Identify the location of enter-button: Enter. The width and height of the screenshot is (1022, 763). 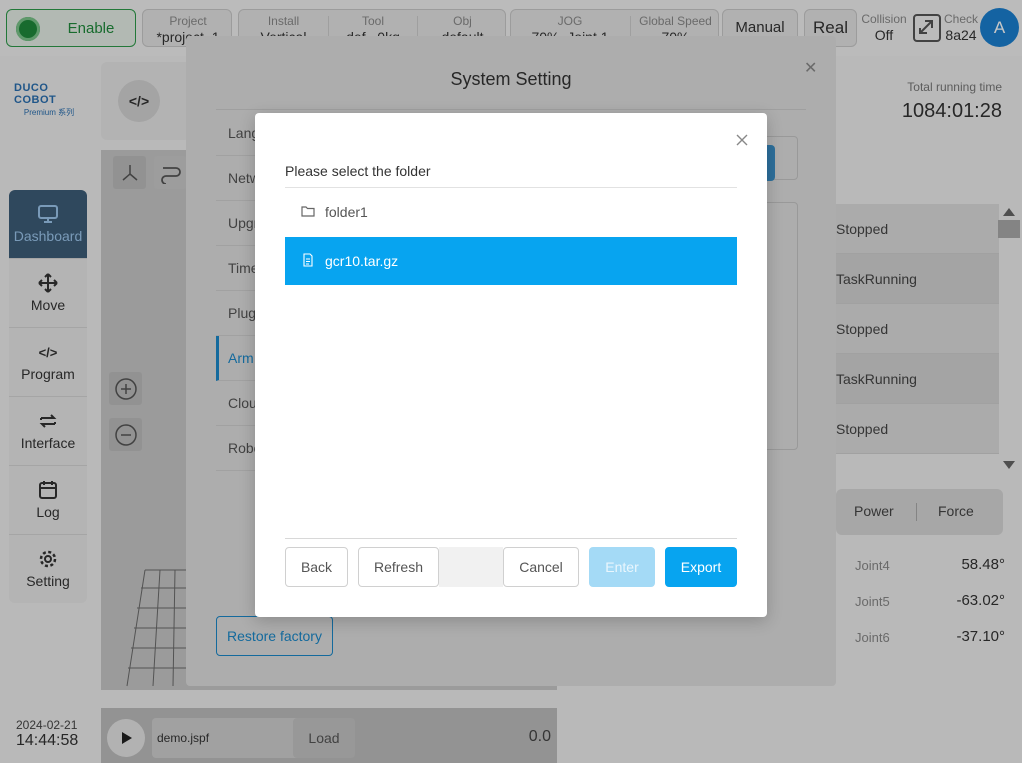
(622, 567).